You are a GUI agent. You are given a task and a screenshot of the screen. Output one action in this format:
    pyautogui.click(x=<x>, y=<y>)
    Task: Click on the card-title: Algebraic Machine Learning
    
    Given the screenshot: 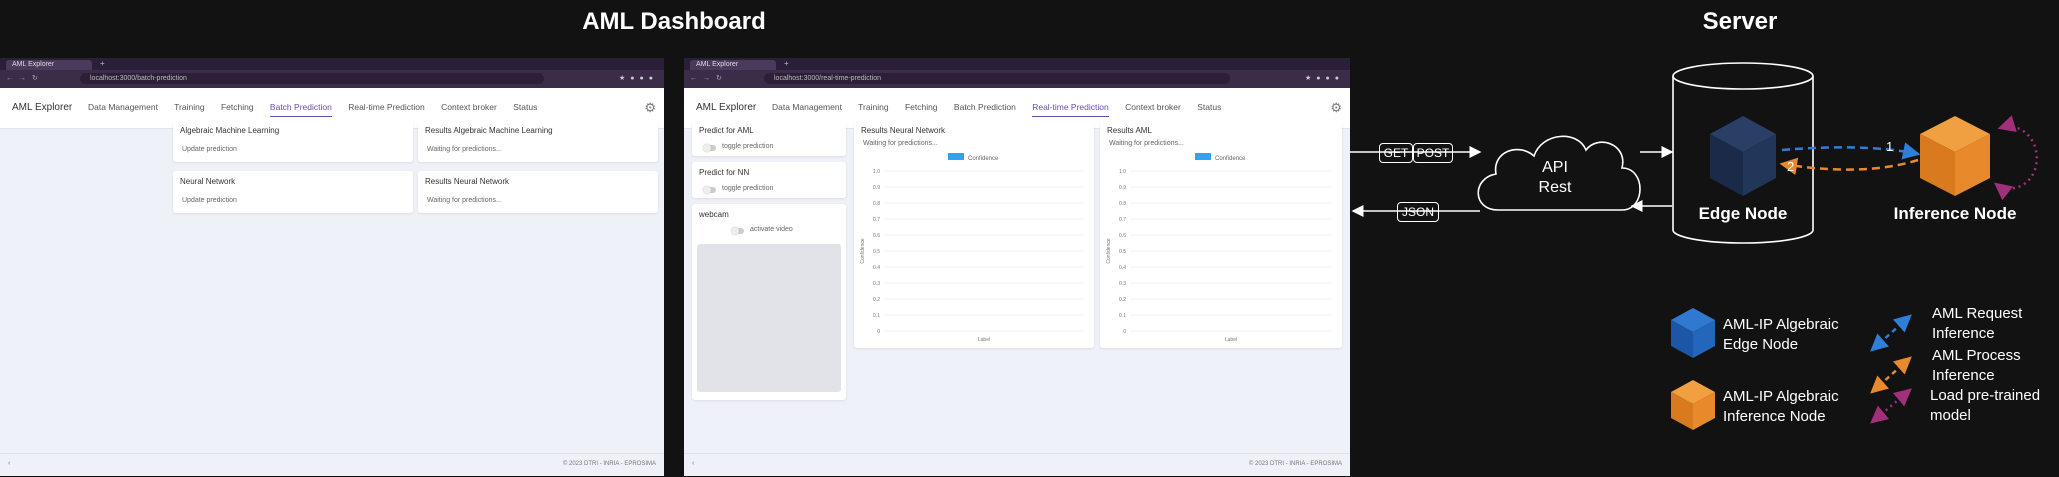 What is the action you would take?
    pyautogui.click(x=230, y=130)
    